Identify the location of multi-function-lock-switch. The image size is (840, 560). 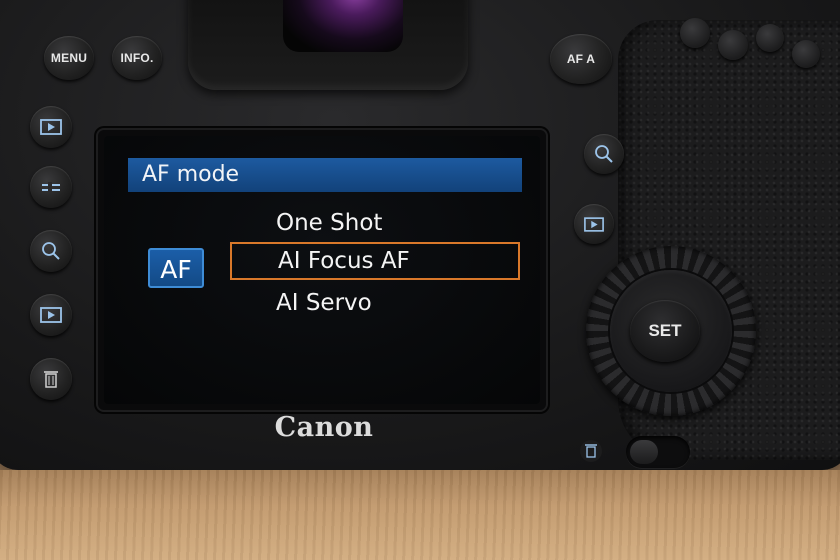
(658, 452).